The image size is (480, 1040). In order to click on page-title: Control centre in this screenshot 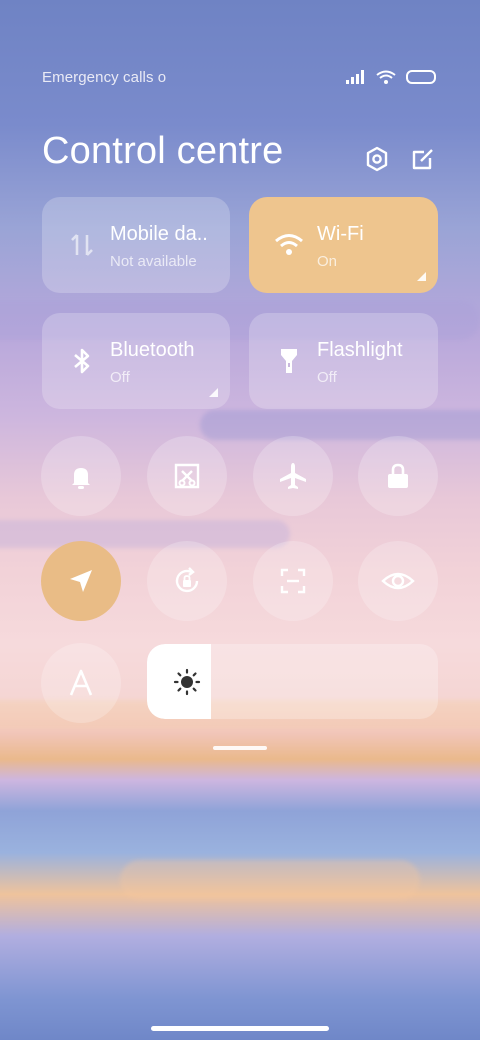, I will do `click(163, 151)`.